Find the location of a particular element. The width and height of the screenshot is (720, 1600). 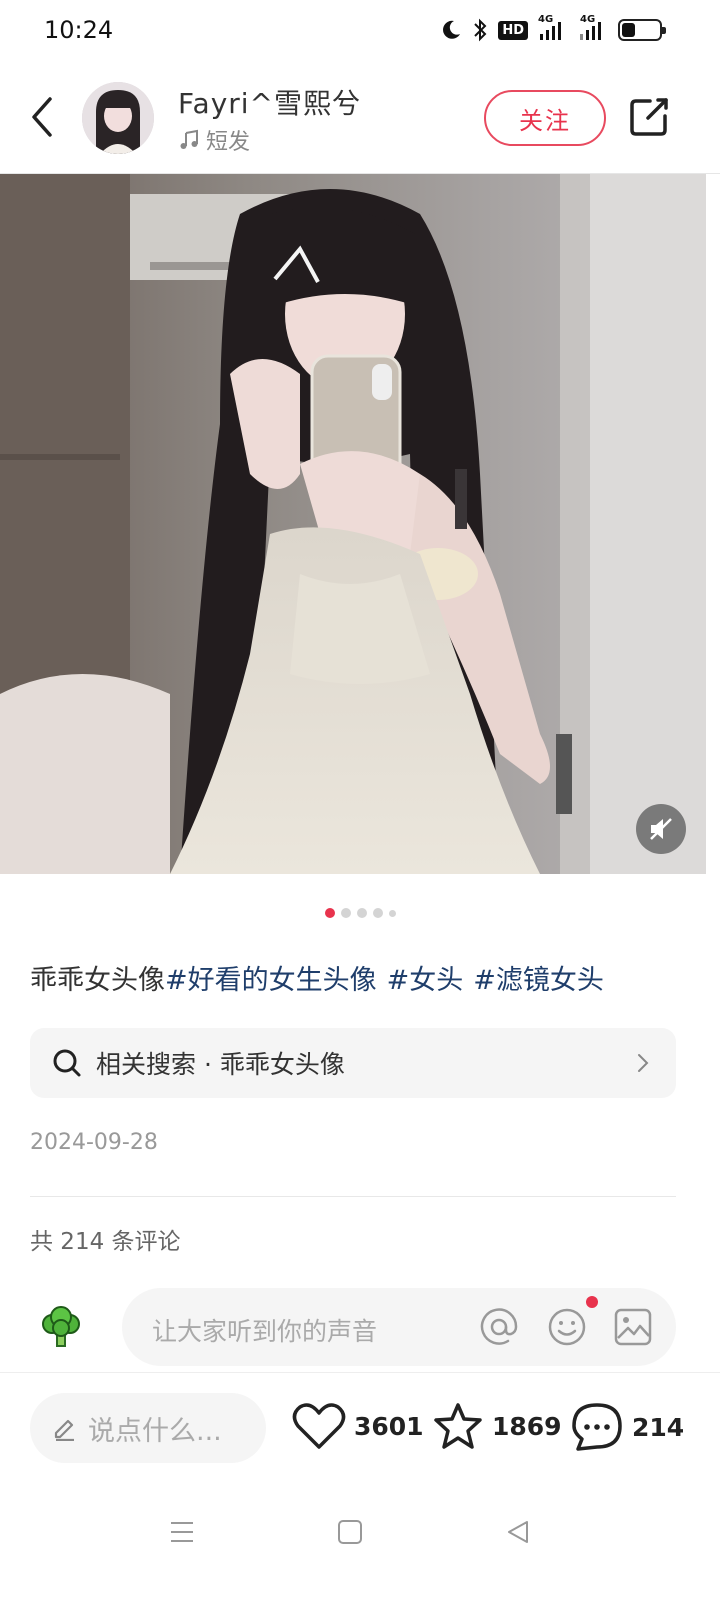

post-text: 乖乖女头像 is located at coordinates (97, 980).